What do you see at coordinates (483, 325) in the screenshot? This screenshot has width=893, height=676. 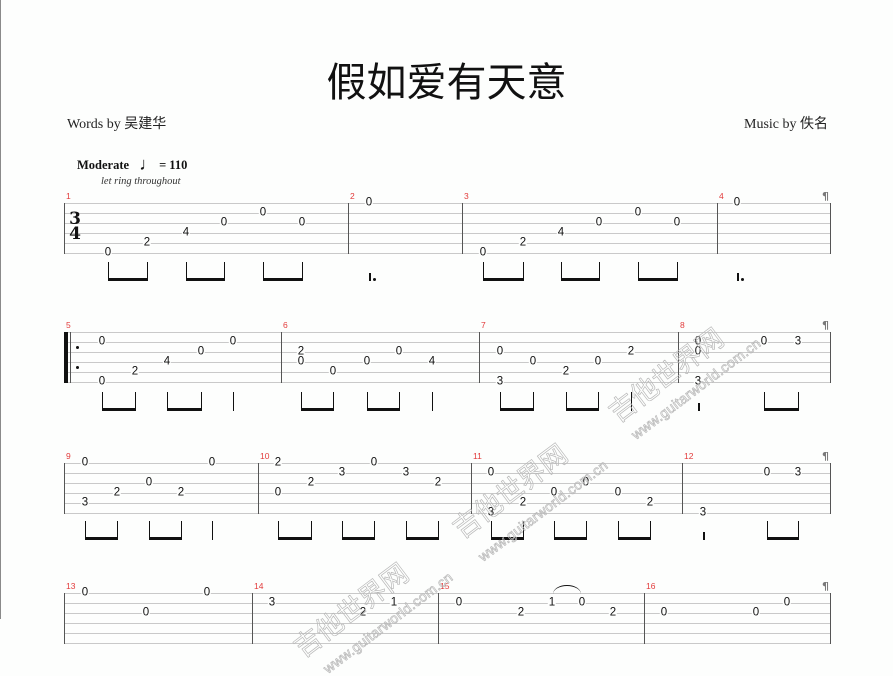 I see `measure-number: 7` at bounding box center [483, 325].